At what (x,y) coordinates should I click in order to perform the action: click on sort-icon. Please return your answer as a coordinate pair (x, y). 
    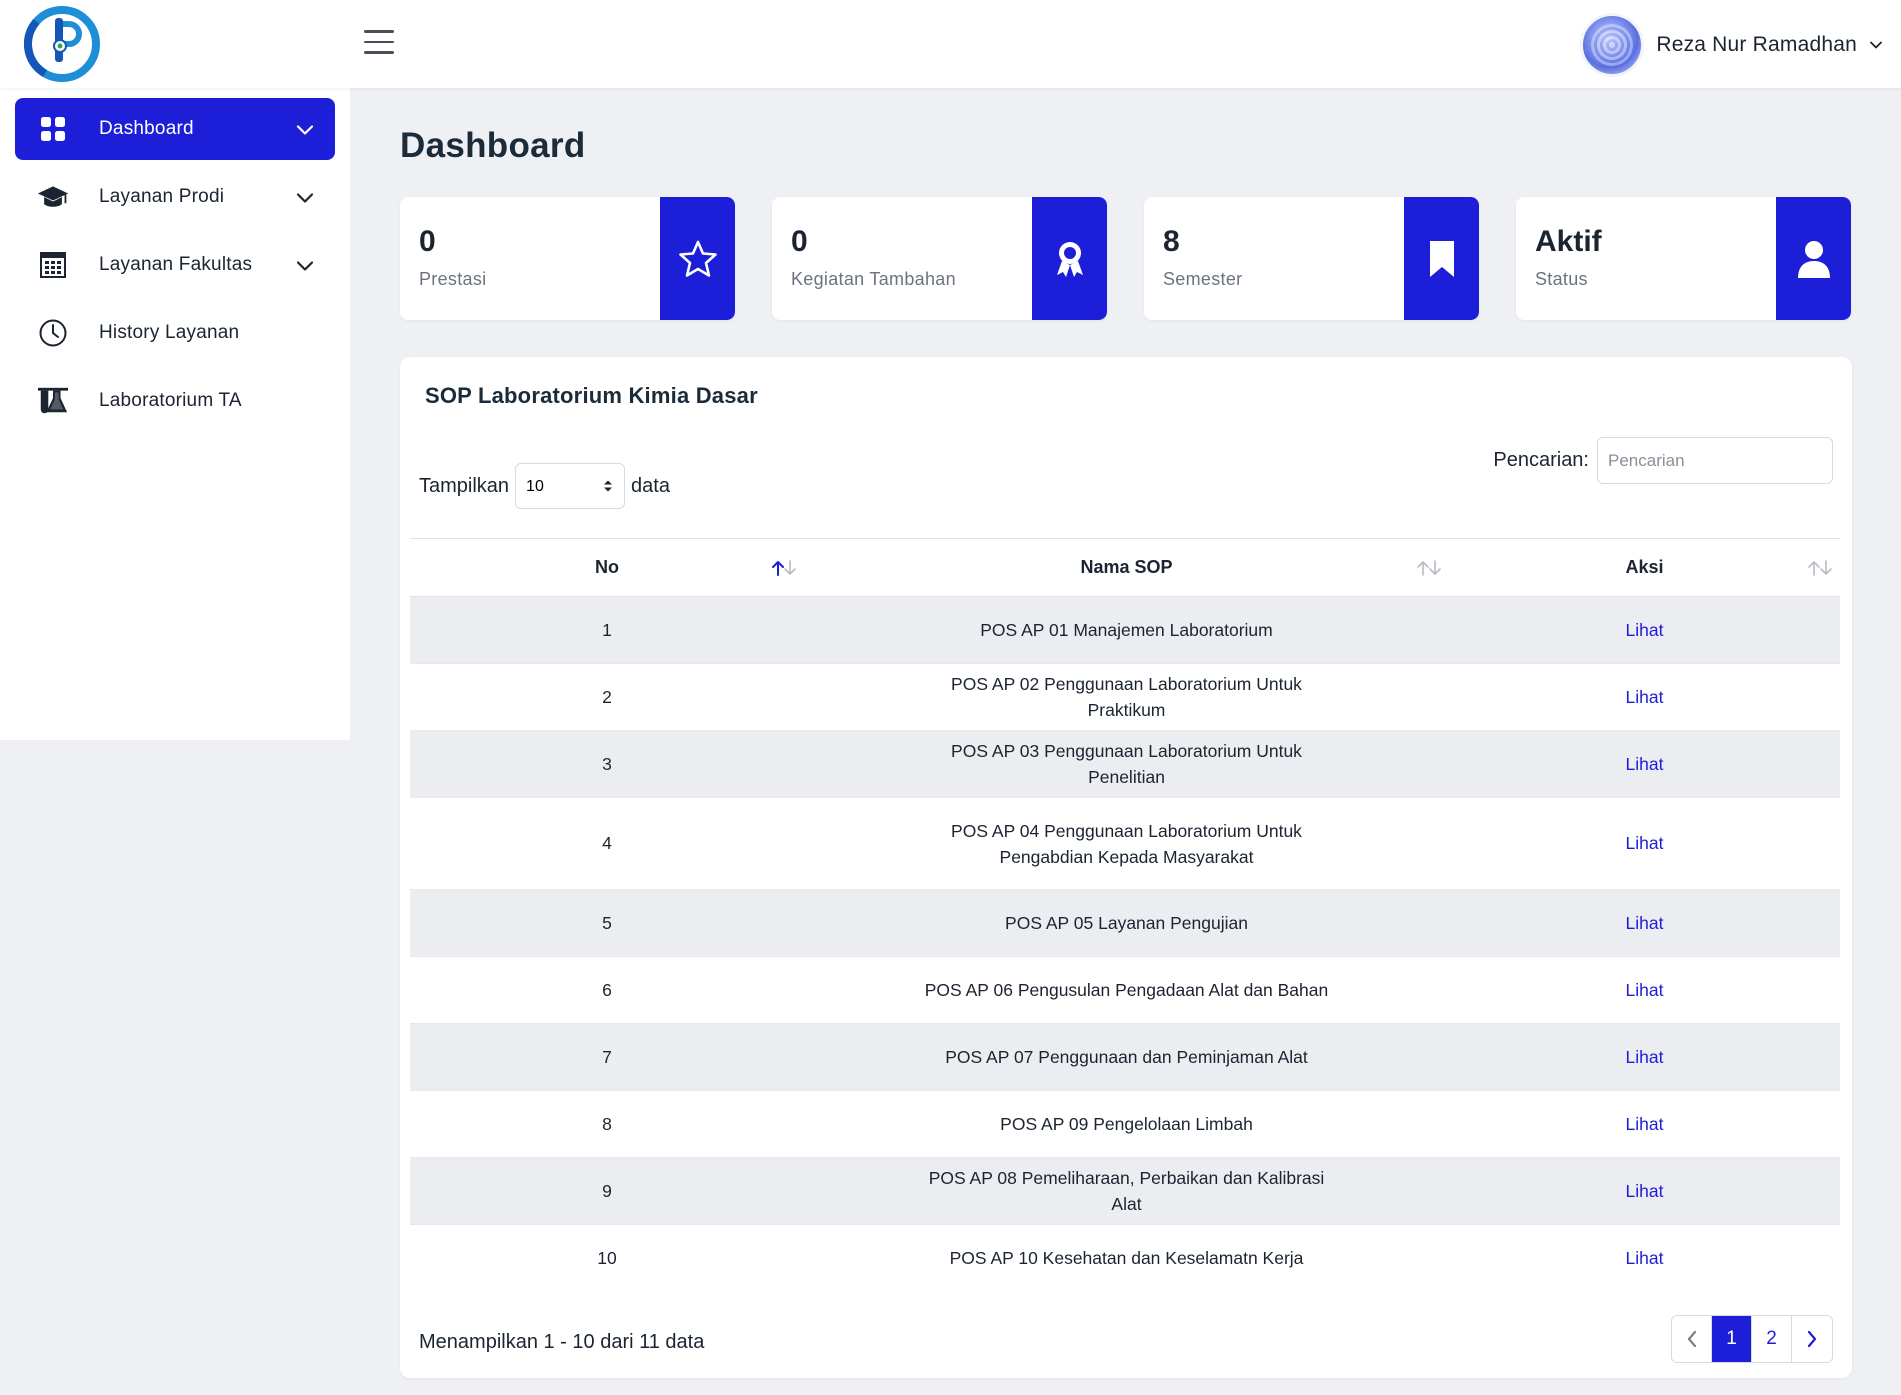
    Looking at the image, I should click on (1820, 568).